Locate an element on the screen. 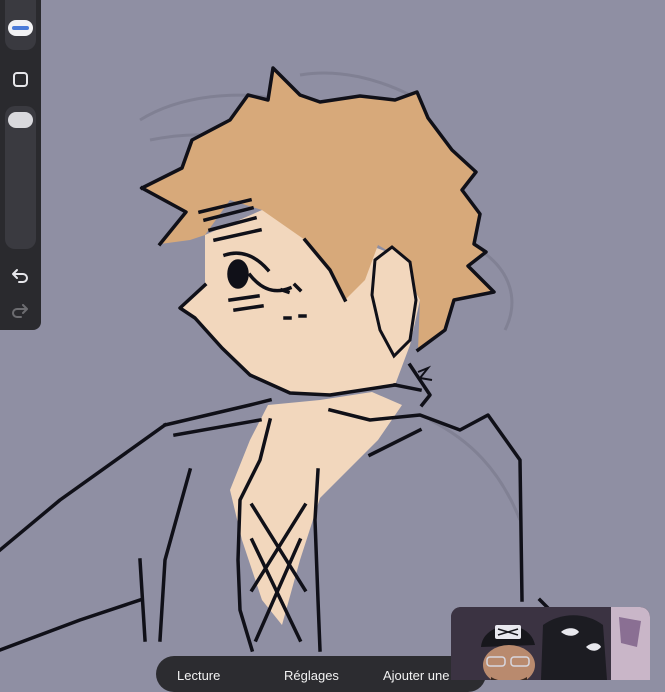  redo-button is located at coordinates (20, 311).